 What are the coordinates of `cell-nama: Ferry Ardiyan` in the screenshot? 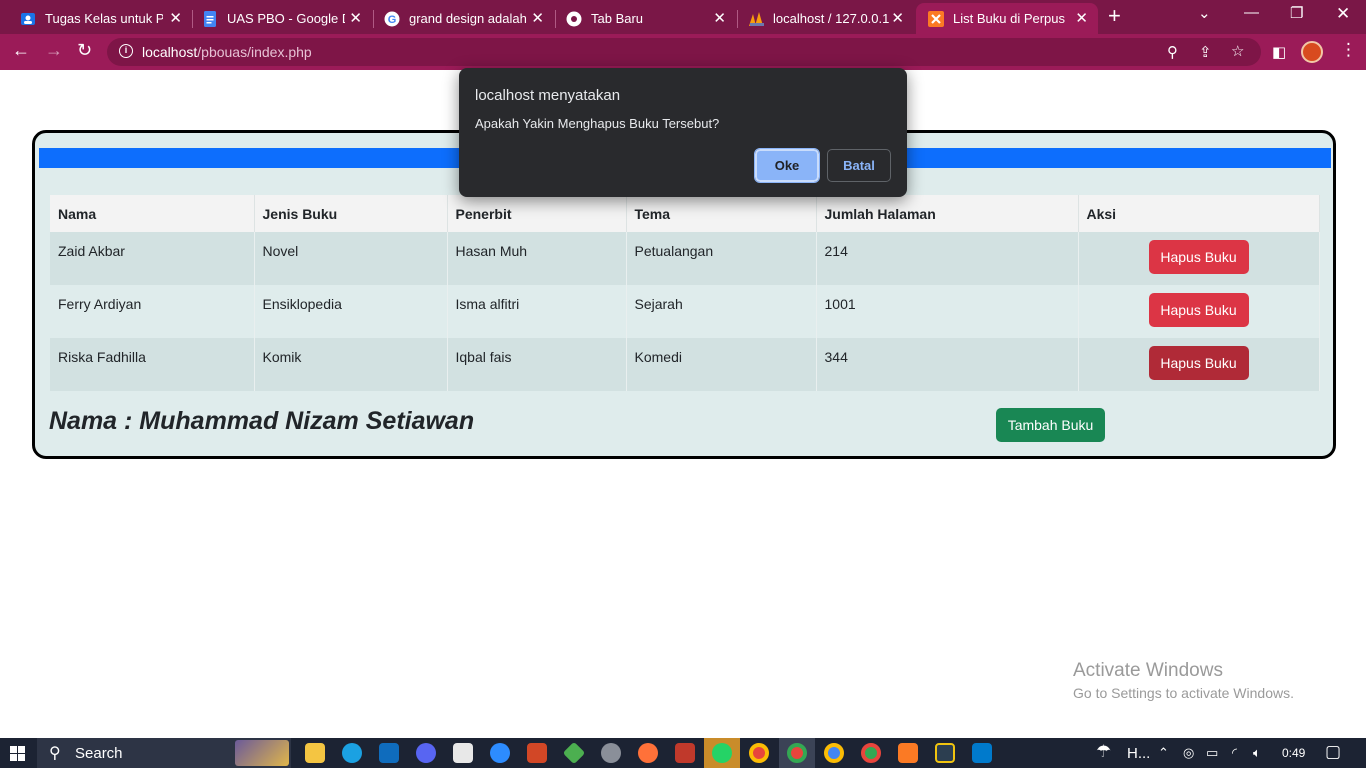 It's located at (152, 311).